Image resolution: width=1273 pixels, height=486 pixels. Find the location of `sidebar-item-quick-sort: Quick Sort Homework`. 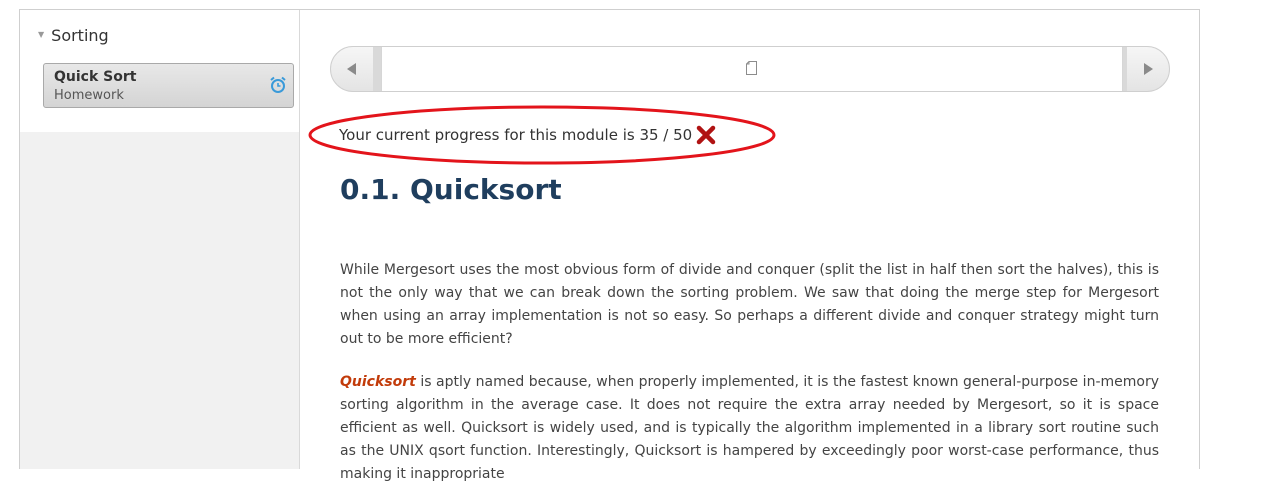

sidebar-item-quick-sort: Quick Sort Homework is located at coordinates (168, 85).